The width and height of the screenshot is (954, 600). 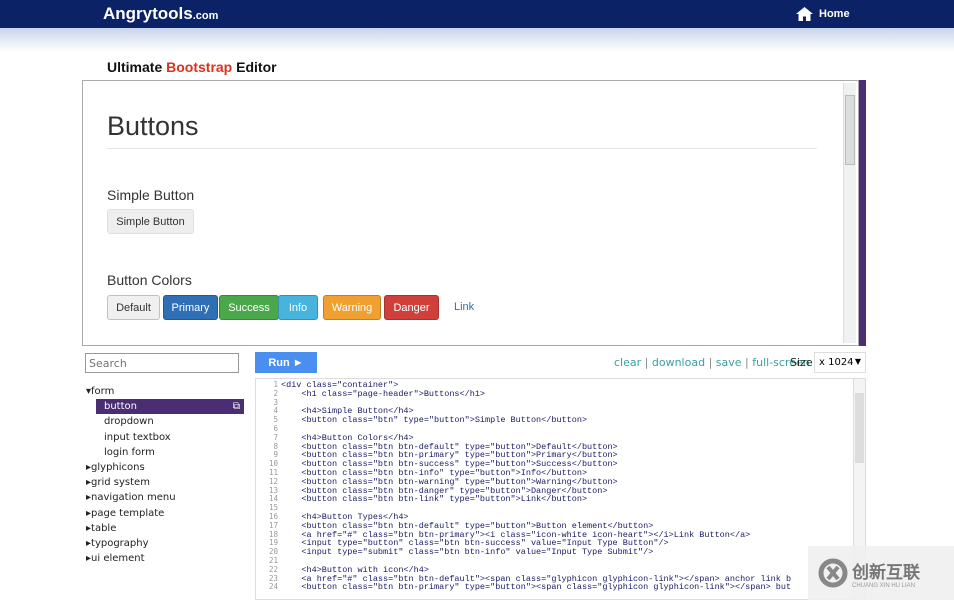 What do you see at coordinates (267, 486) in the screenshot?
I see `line-numbers: 1 2 3 4 5 6 7 8 9 10 11 12 13 14 15 16 17 18 19 20 21 22 23 24` at bounding box center [267, 486].